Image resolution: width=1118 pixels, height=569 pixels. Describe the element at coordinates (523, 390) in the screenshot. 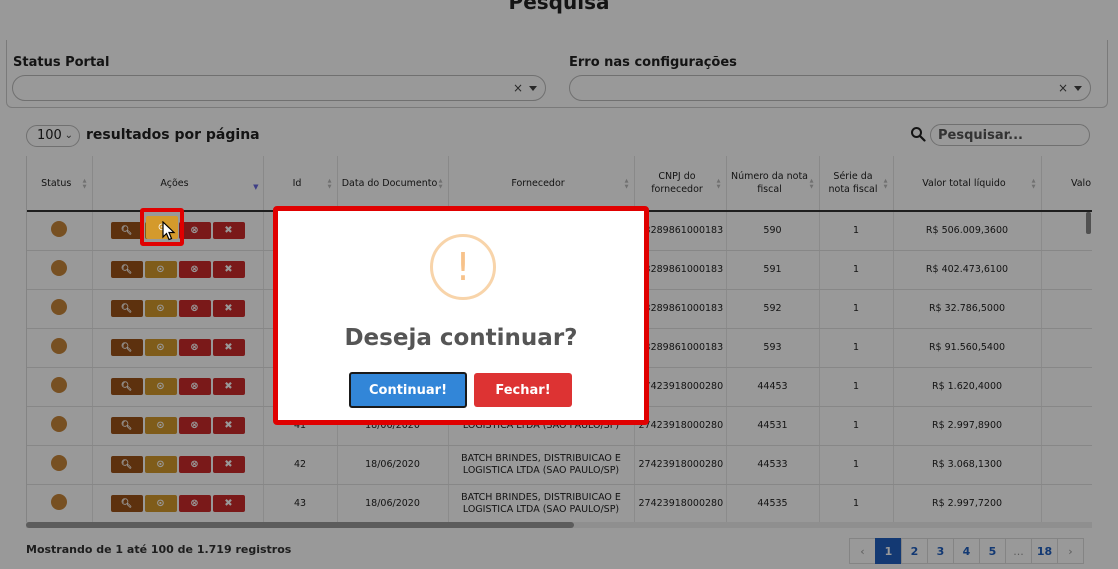

I see `close-button: Fechar!` at that location.